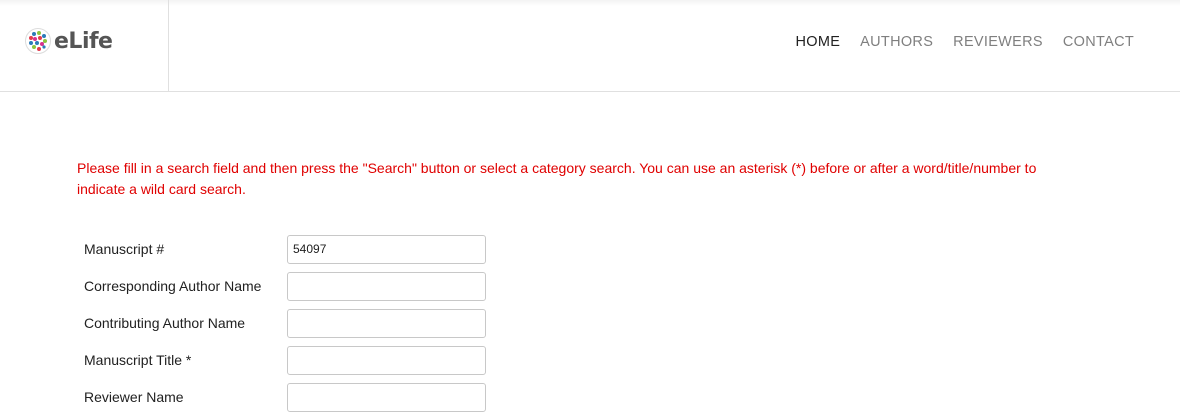 The width and height of the screenshot is (1180, 416). What do you see at coordinates (285, 360) in the screenshot?
I see `manuscript-title-row: Manuscript Title *` at bounding box center [285, 360].